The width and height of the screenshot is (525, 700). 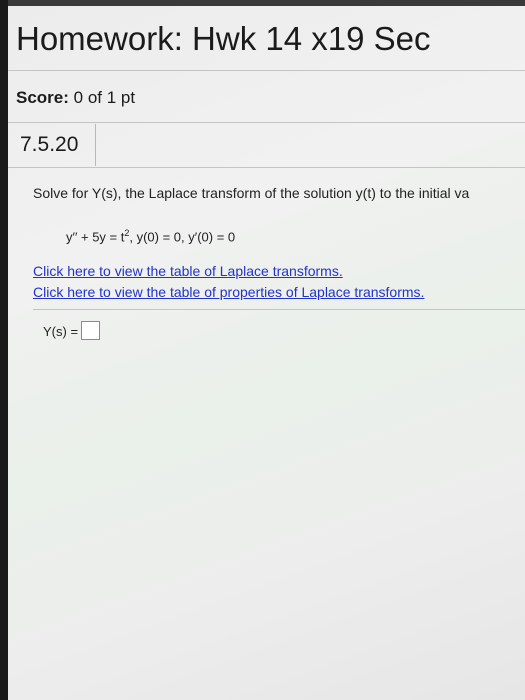 What do you see at coordinates (104, 97) in the screenshot?
I see `score-value: 0 of 1 pt` at bounding box center [104, 97].